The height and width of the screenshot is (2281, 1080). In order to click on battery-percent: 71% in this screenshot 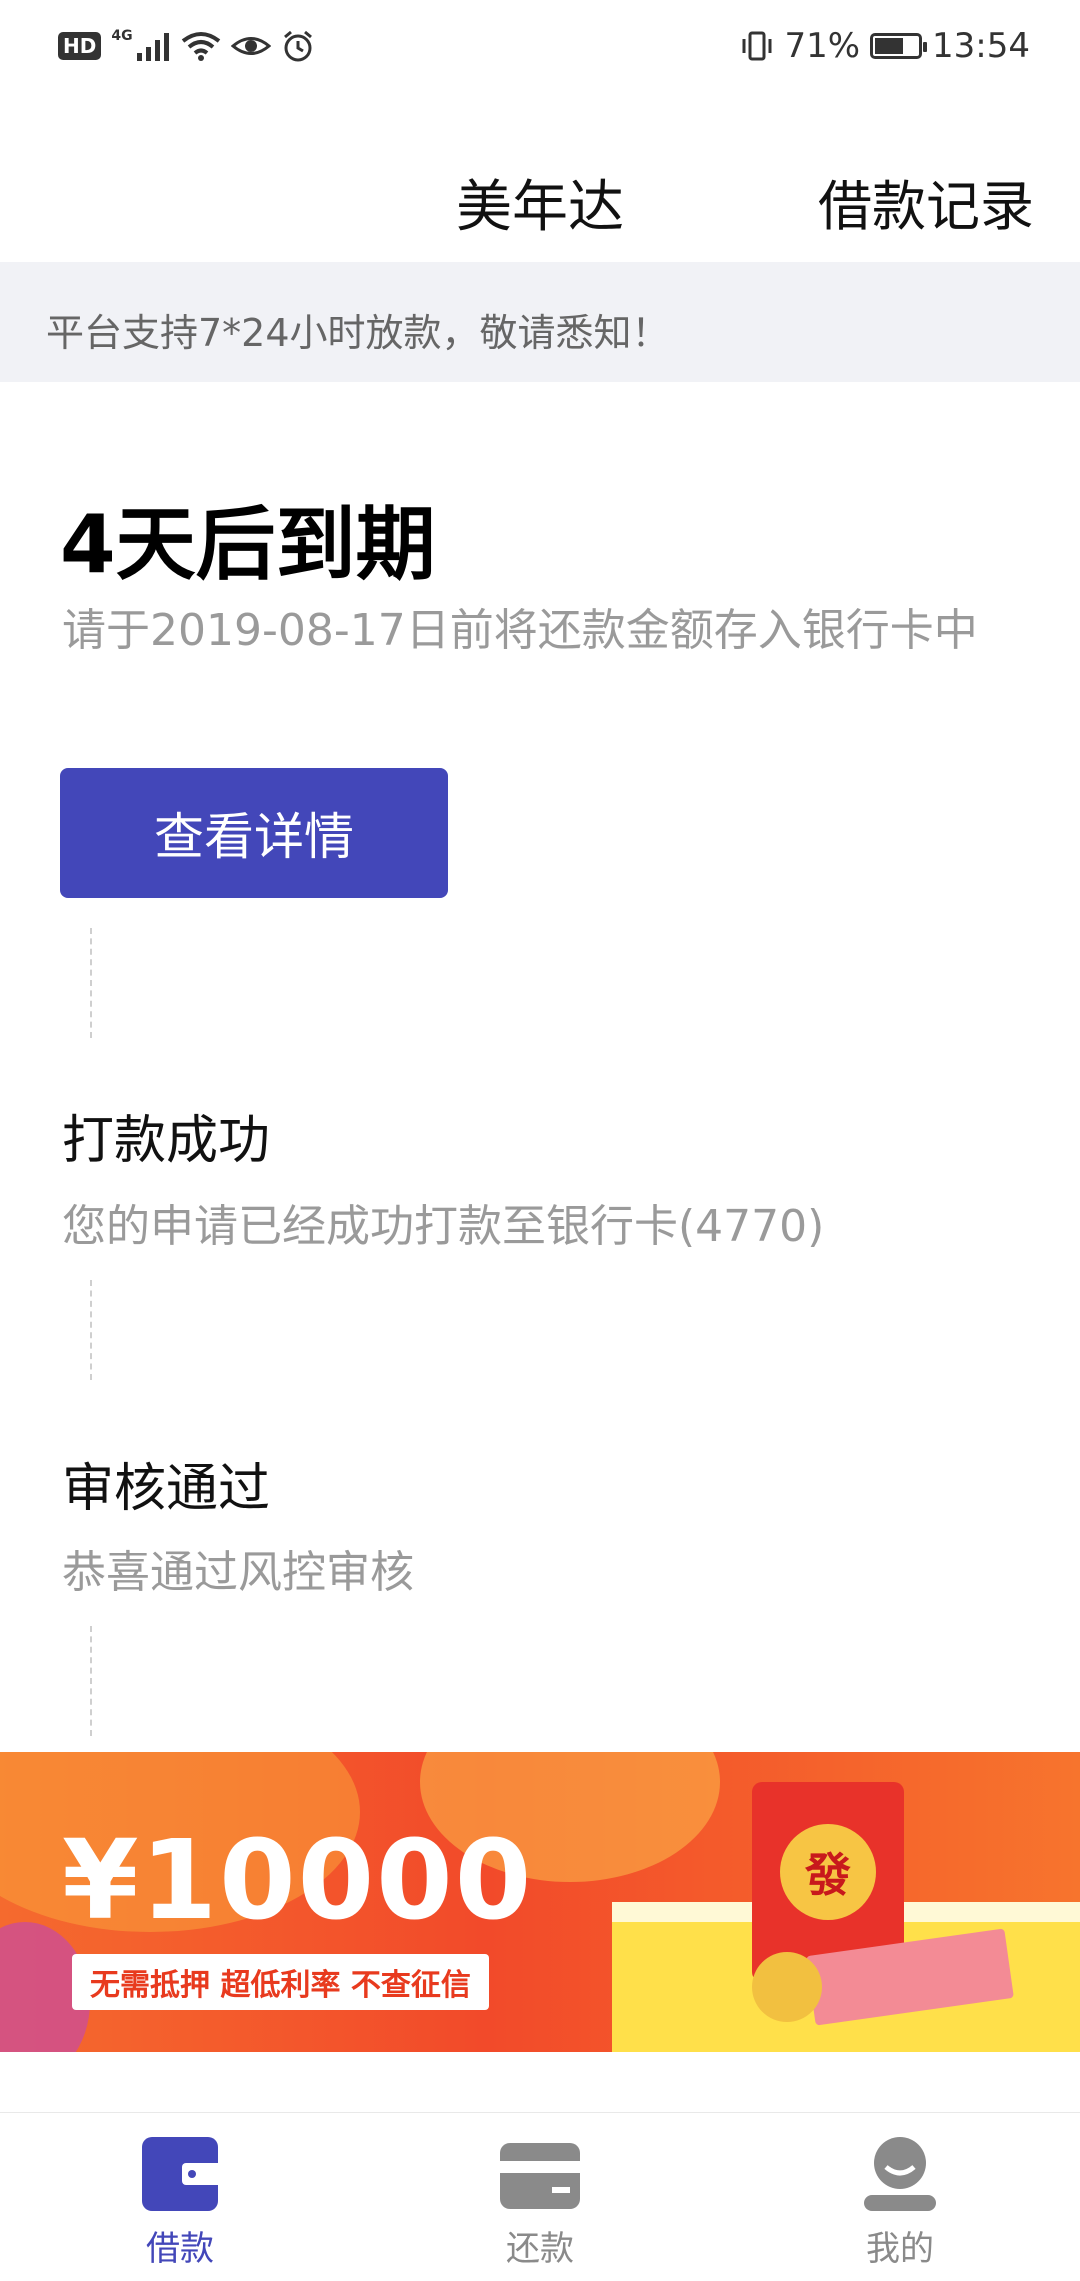, I will do `click(822, 46)`.